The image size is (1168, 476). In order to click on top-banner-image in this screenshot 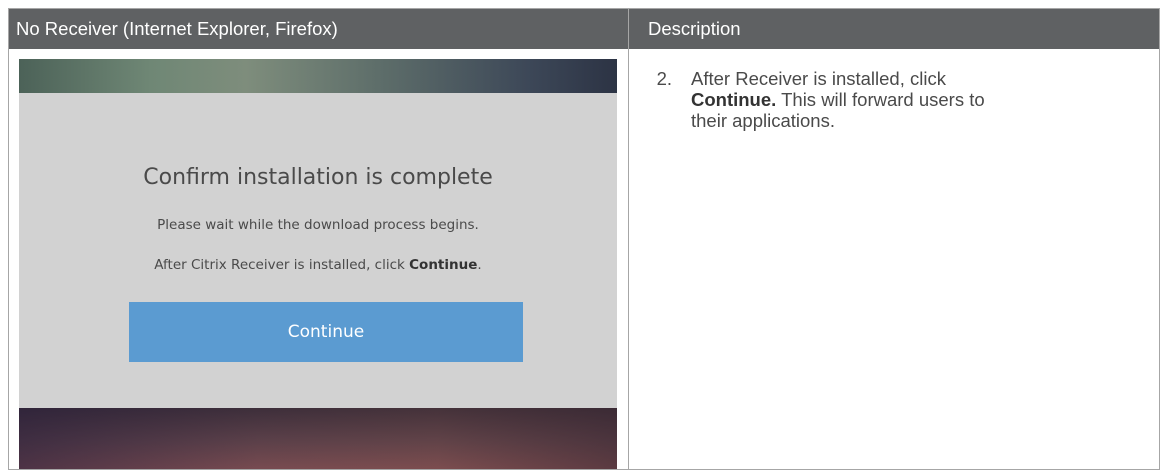, I will do `click(318, 76)`.